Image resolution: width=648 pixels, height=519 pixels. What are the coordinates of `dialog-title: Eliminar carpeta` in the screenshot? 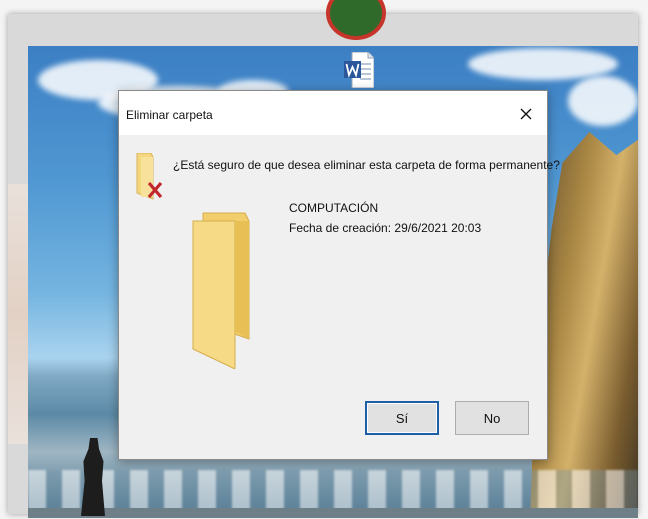 It's located at (169, 115).